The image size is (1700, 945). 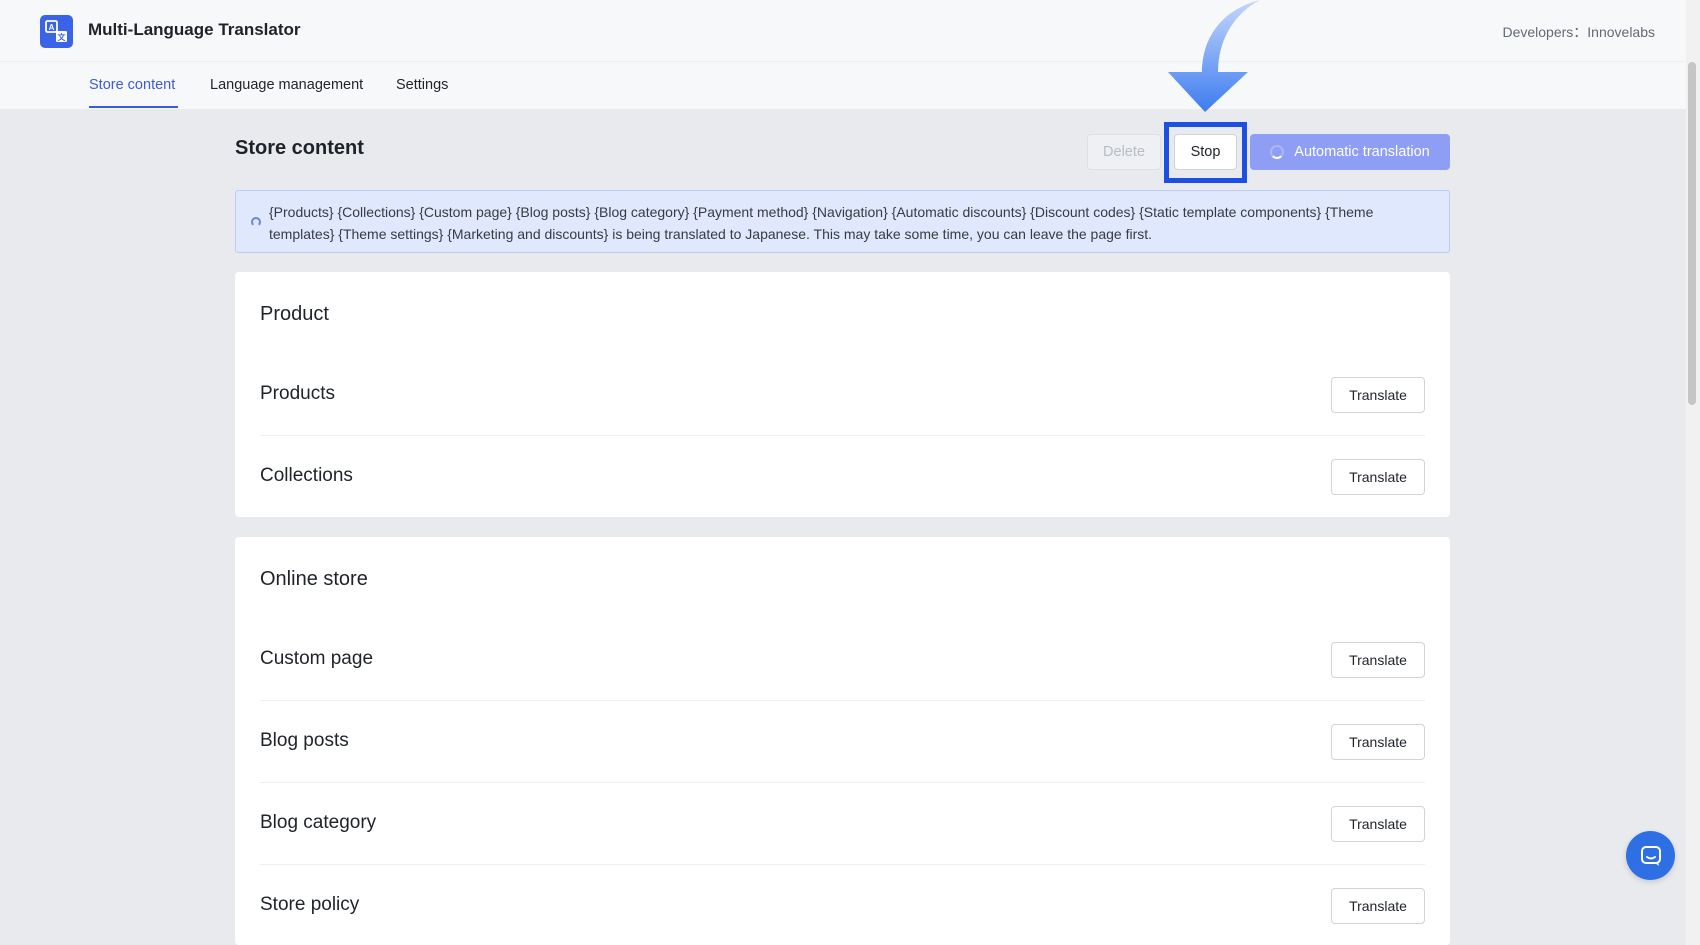 What do you see at coordinates (1205, 152) in the screenshot?
I see `stop-button-highlight` at bounding box center [1205, 152].